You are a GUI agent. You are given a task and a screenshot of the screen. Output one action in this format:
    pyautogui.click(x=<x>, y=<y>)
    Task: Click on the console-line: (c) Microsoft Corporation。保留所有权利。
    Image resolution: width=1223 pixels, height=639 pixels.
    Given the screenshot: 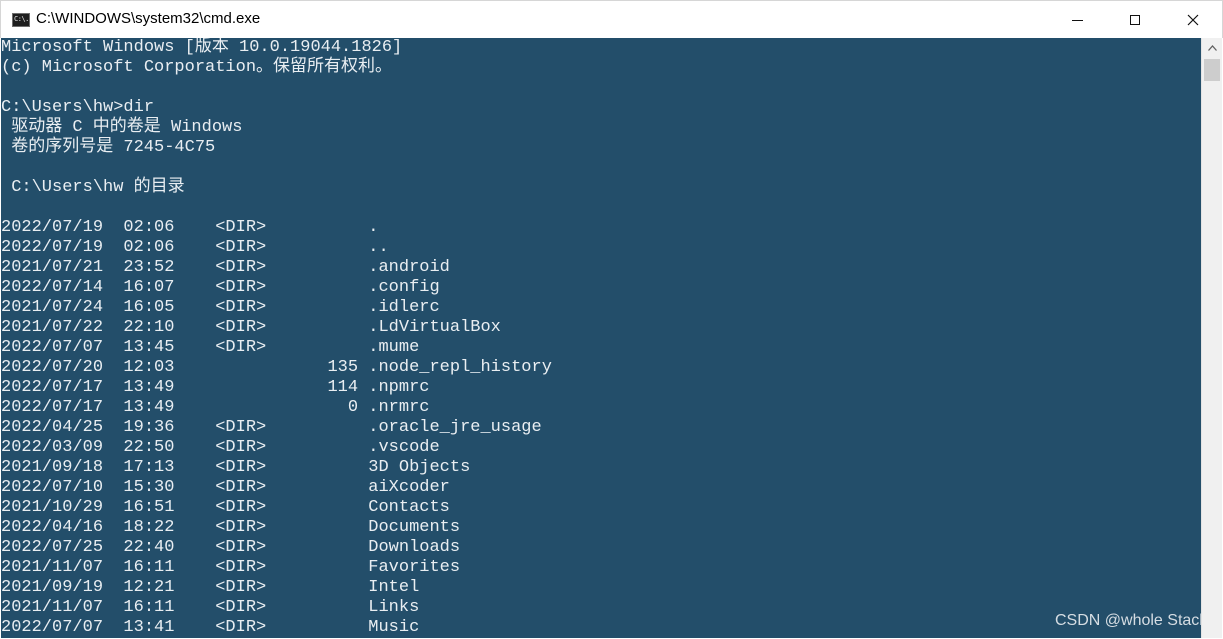 What is the action you would take?
    pyautogui.click(x=197, y=67)
    